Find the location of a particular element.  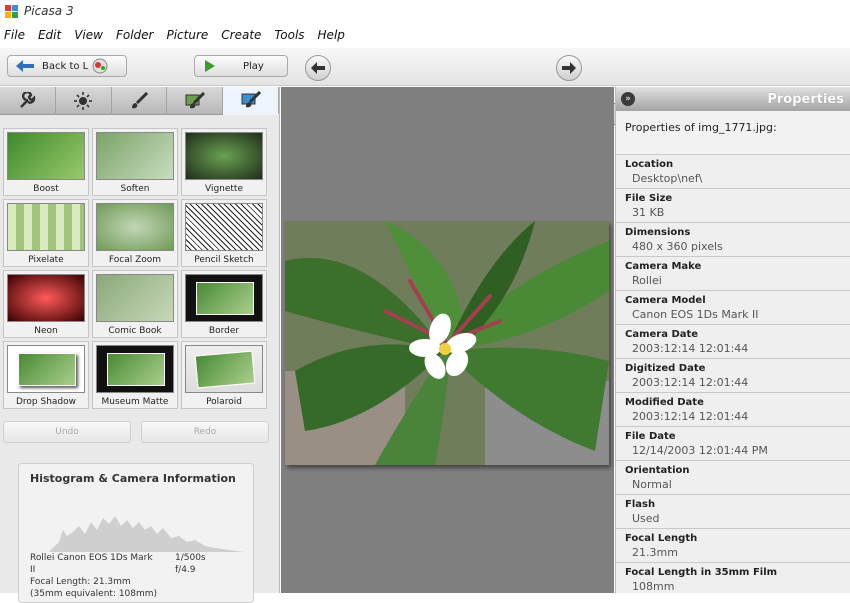

effect-label: Pixelate is located at coordinates (46, 260).